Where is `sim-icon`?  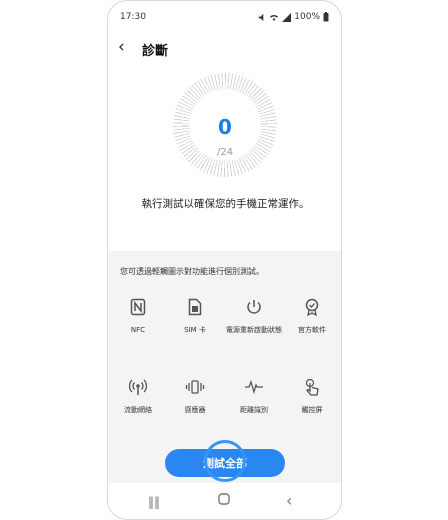 sim-icon is located at coordinates (195, 307).